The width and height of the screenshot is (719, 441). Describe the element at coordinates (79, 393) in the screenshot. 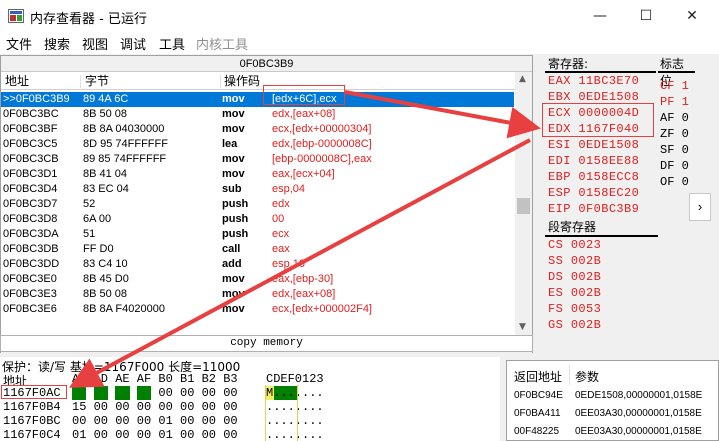

I see `hex-byte: 4D` at that location.